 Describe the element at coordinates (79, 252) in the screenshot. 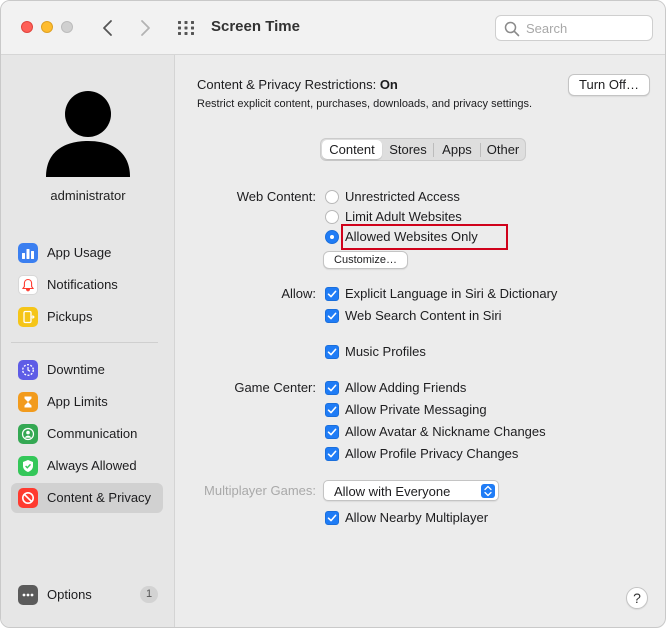

I see `sidebar-item-label: App Usage` at that location.